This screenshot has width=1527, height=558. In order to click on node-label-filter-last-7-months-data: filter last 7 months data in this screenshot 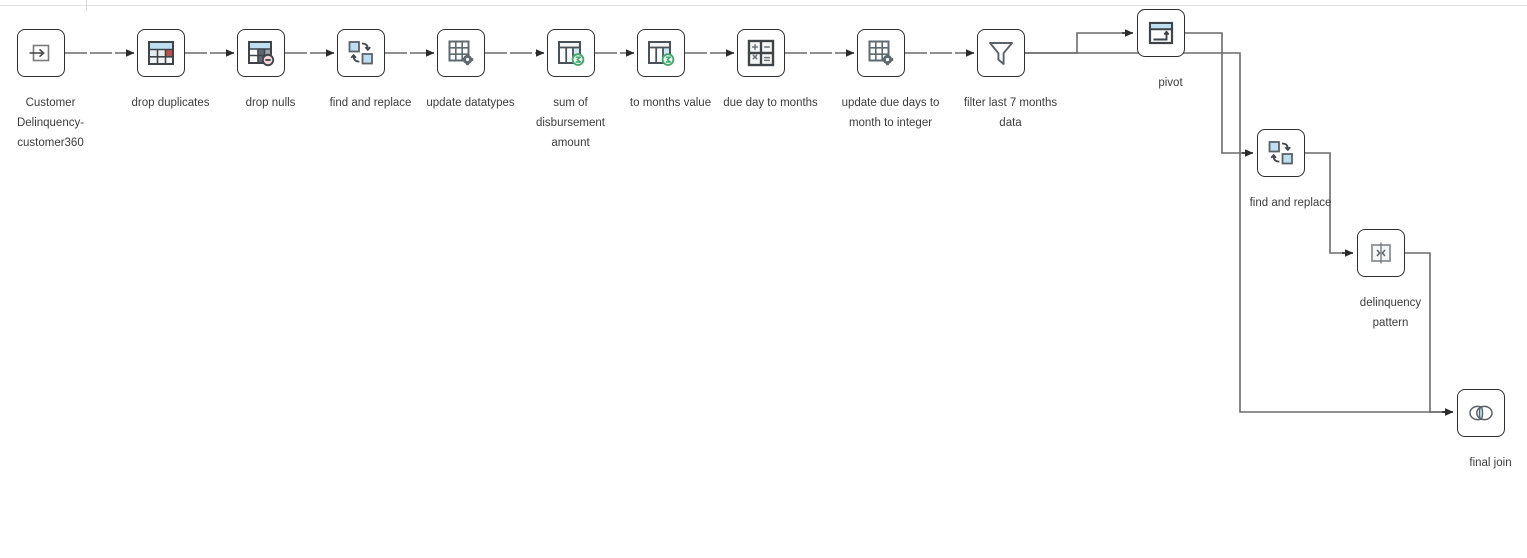, I will do `click(1010, 113)`.